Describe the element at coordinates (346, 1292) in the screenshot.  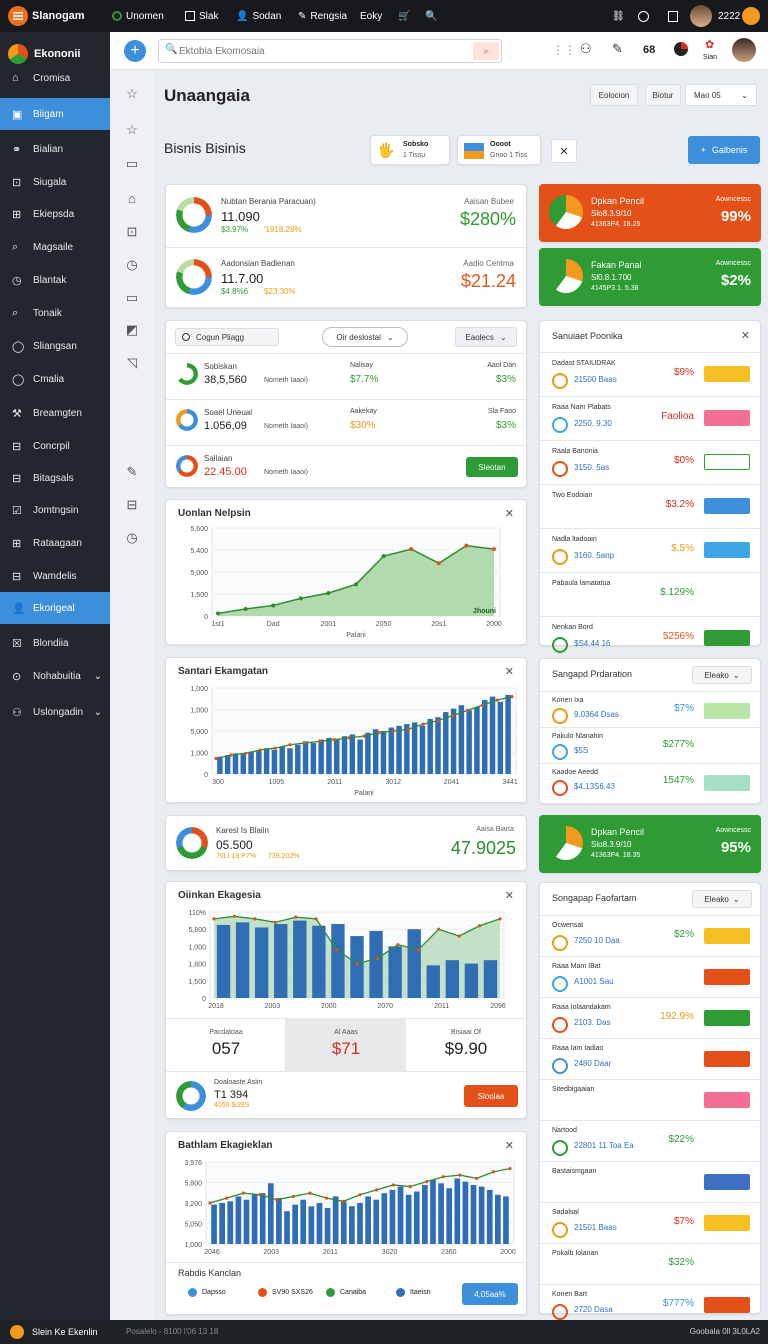
I see `legend-item: Canaiba` at that location.